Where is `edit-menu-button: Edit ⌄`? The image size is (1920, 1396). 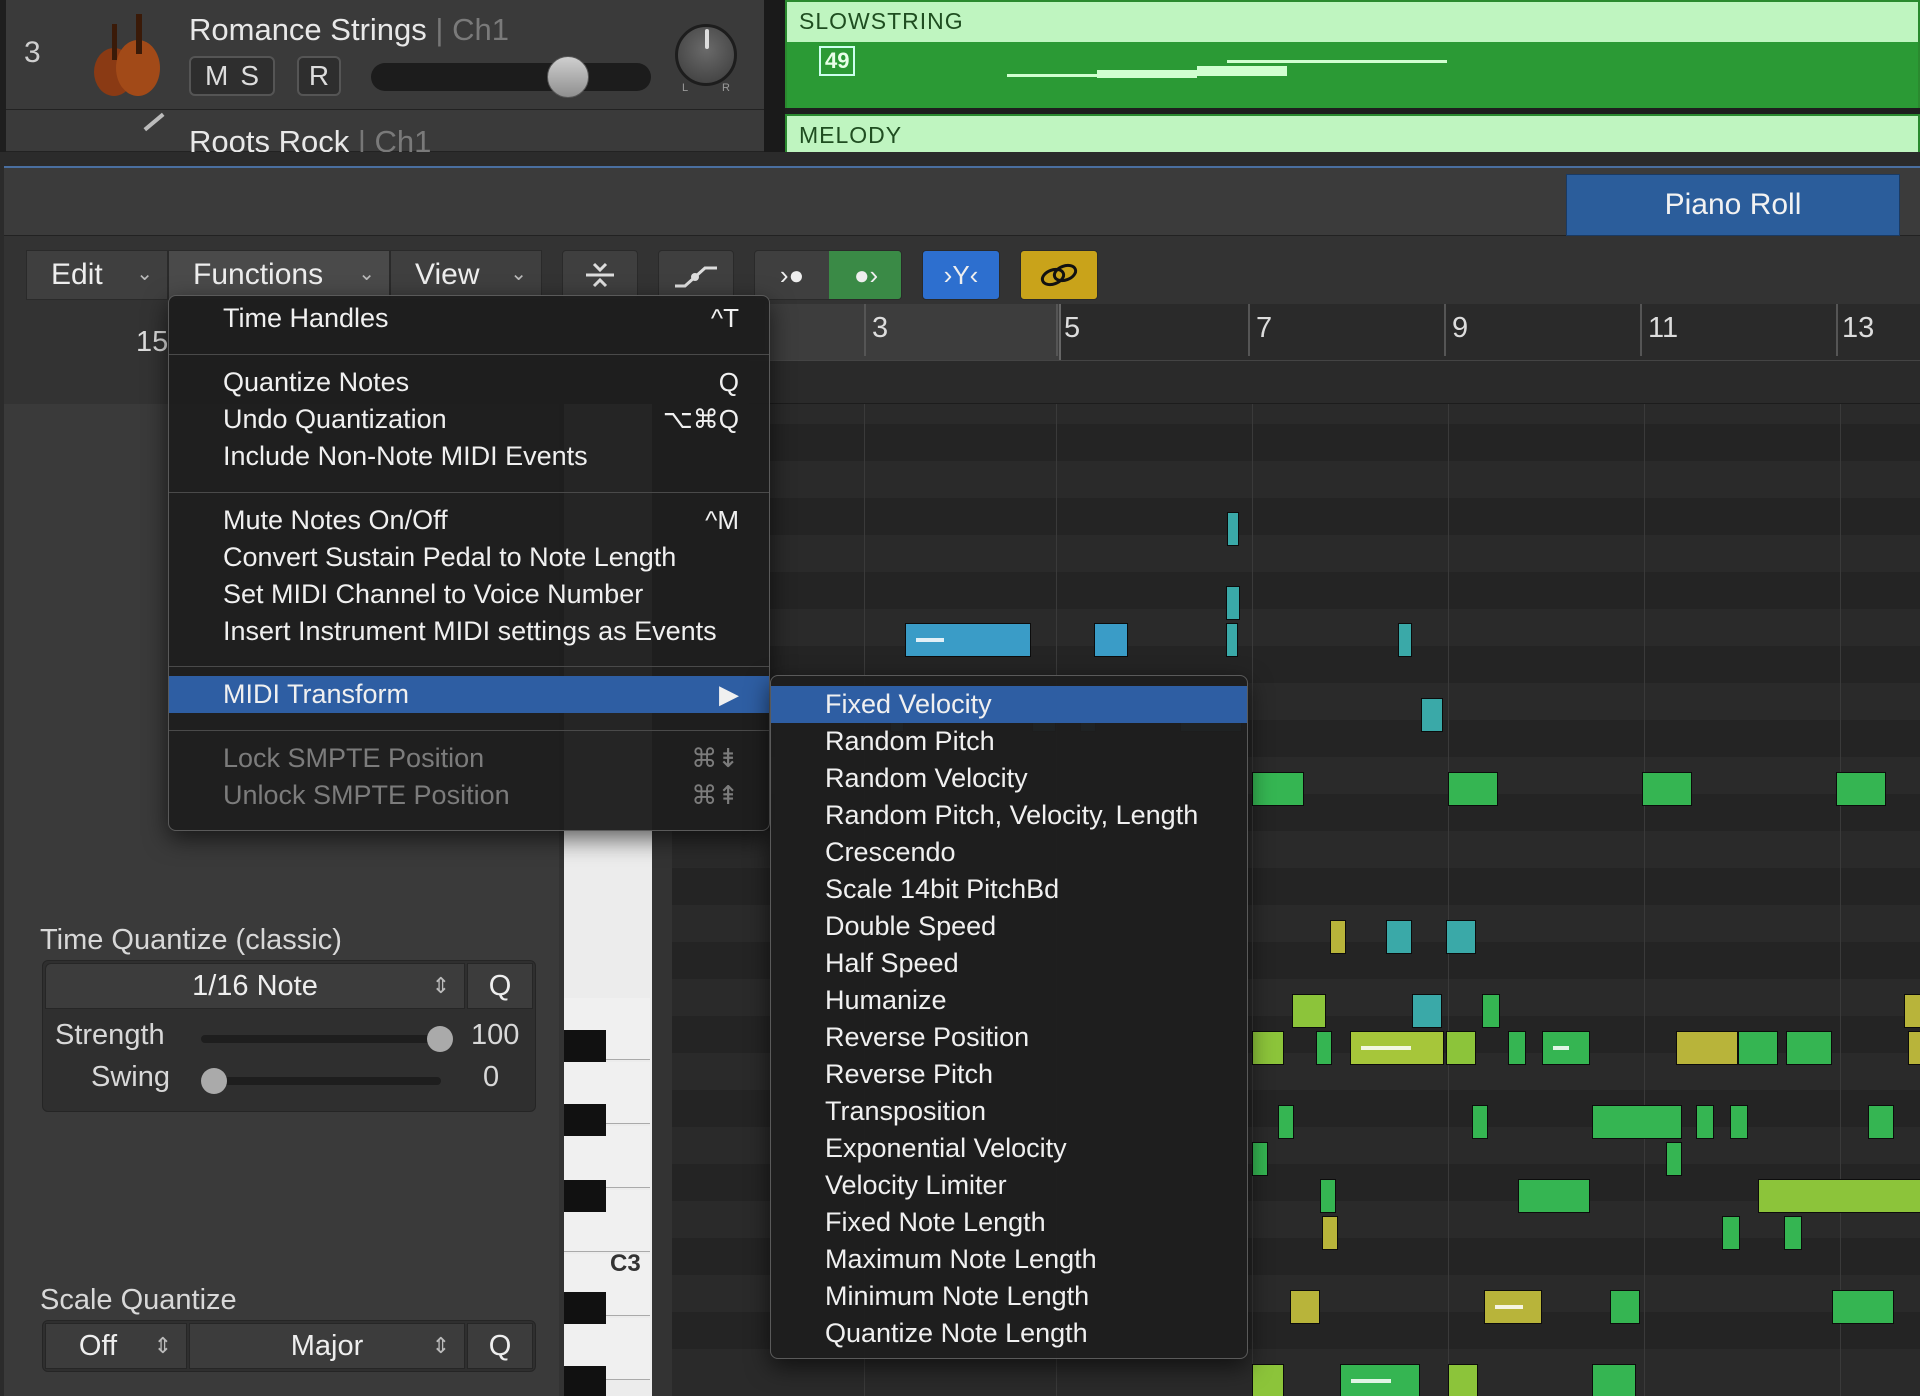 edit-menu-button: Edit ⌄ is located at coordinates (97, 275).